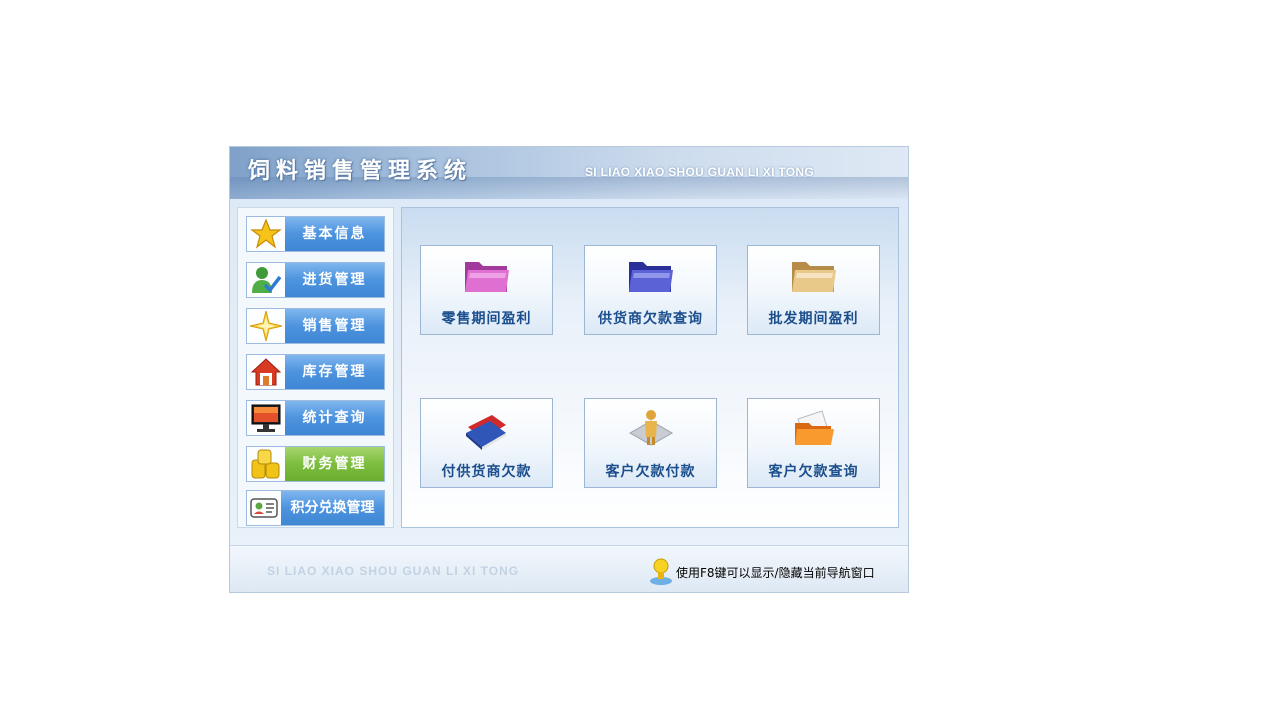 The height and width of the screenshot is (720, 1280). What do you see at coordinates (264, 508) in the screenshot?
I see `id-card-icon` at bounding box center [264, 508].